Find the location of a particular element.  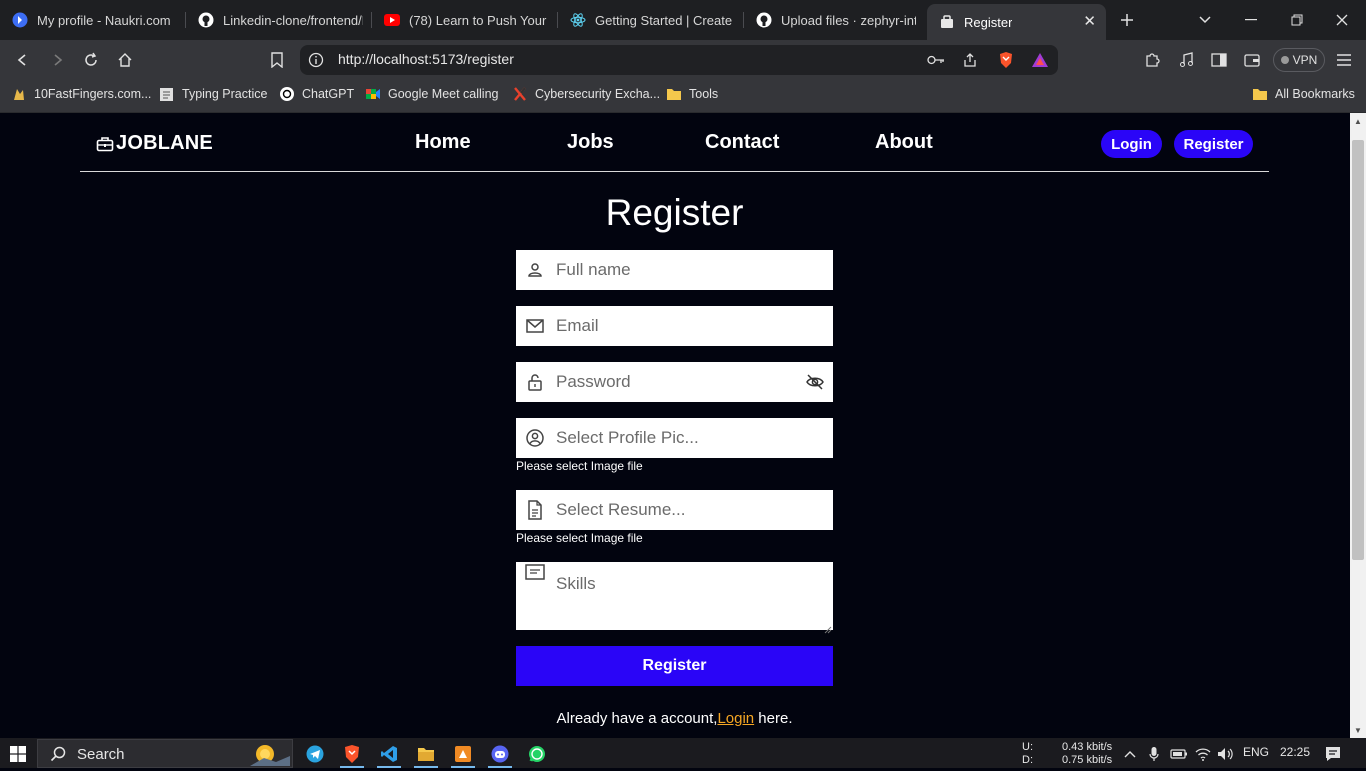

tab-title: Upload files · zephyr-intern is located at coordinates (848, 20).